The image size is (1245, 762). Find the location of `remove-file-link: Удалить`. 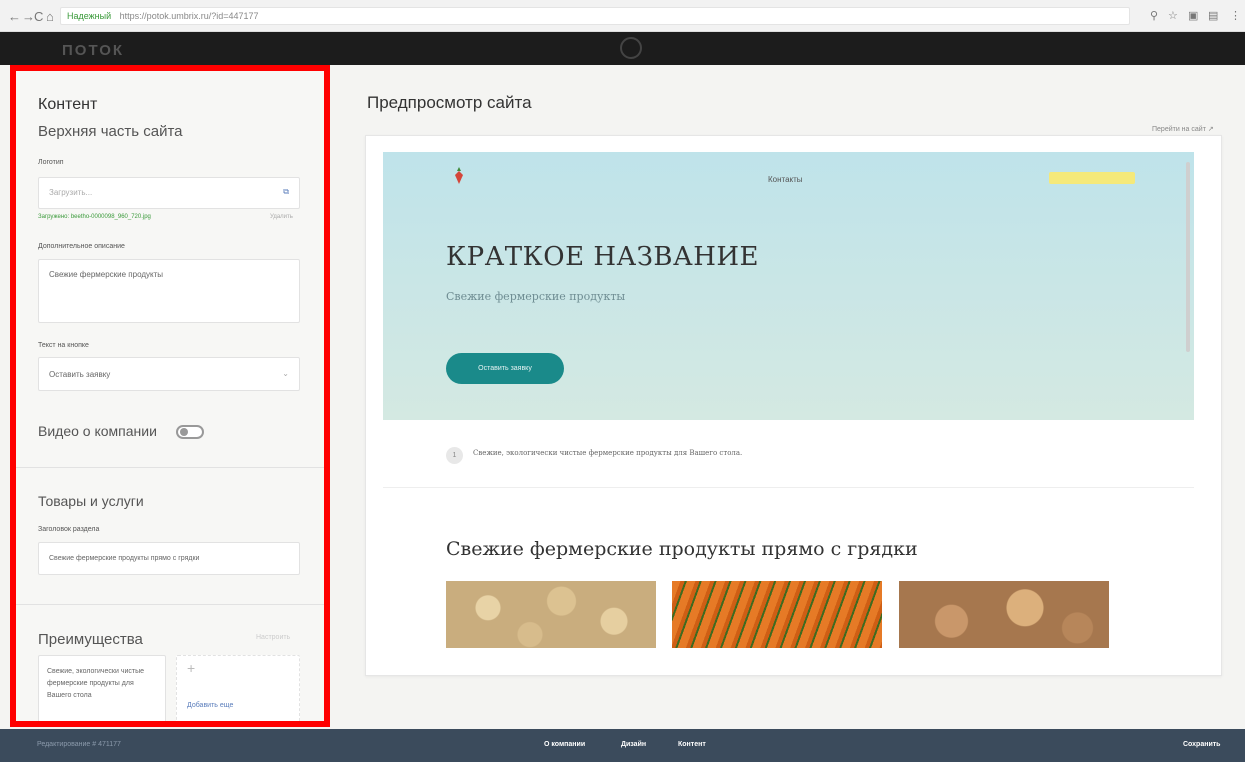

remove-file-link: Удалить is located at coordinates (281, 217).